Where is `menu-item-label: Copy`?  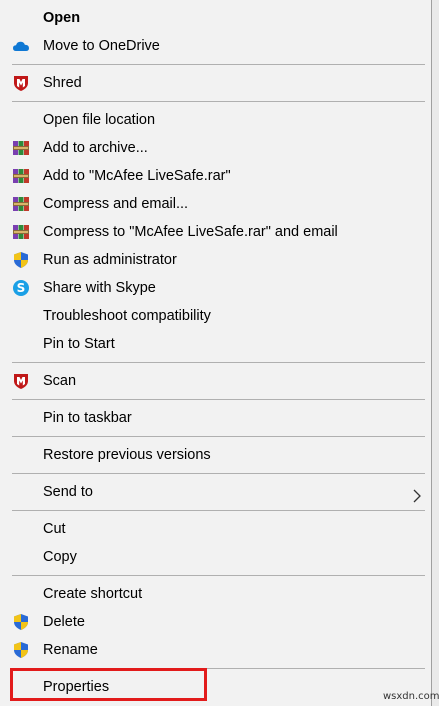
menu-item-label: Copy is located at coordinates (60, 557).